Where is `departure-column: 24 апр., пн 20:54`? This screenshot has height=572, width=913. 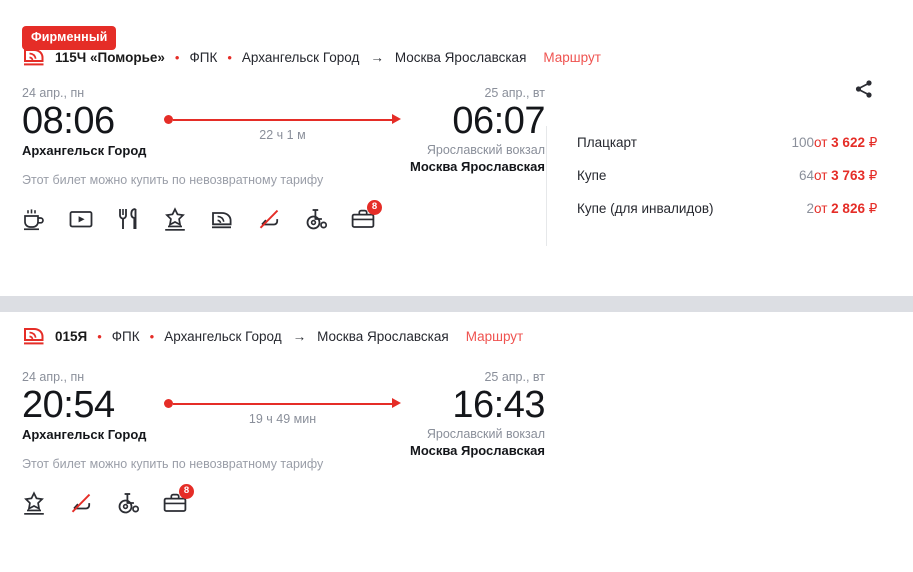 departure-column: 24 апр., пн 20:54 is located at coordinates (91, 398).